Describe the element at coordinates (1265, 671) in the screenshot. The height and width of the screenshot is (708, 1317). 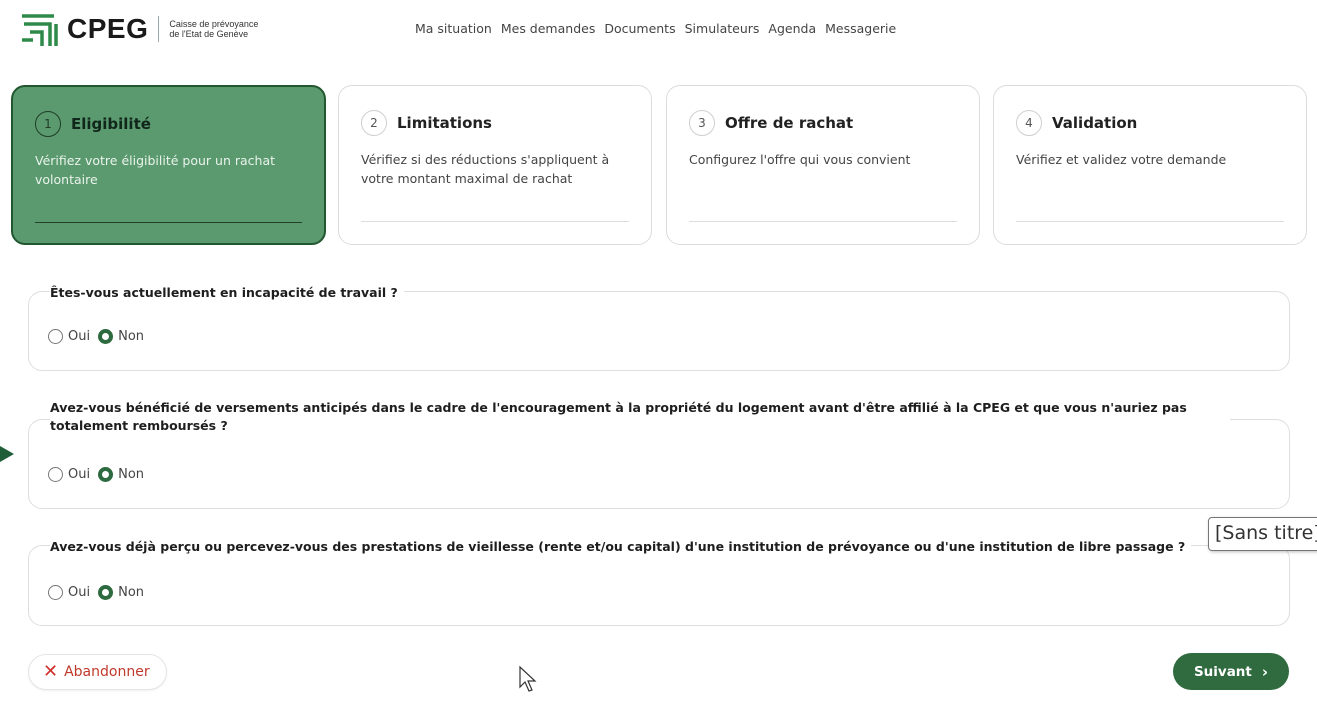
I see `chevron-right-icon: ›` at that location.